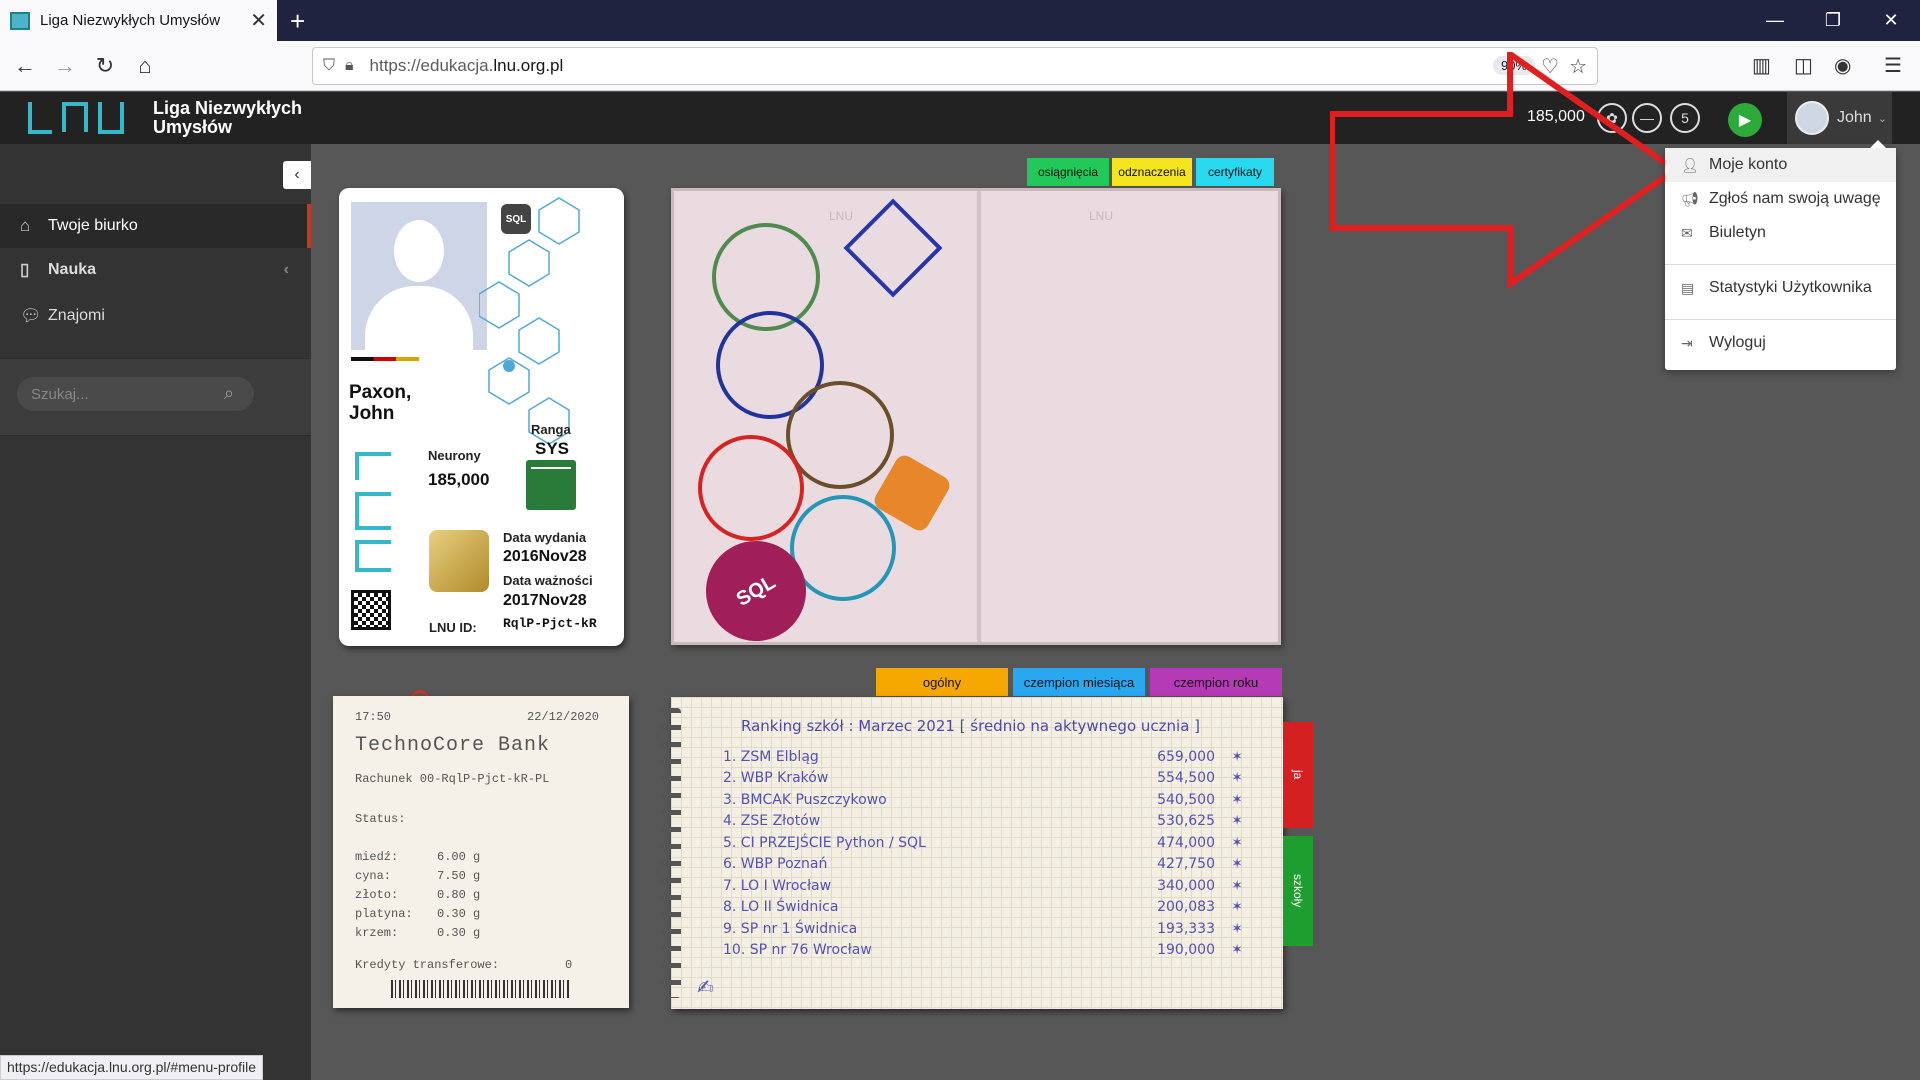  What do you see at coordinates (467, 66) in the screenshot?
I see `url-text: https://edukacja.lnu.org.pl` at bounding box center [467, 66].